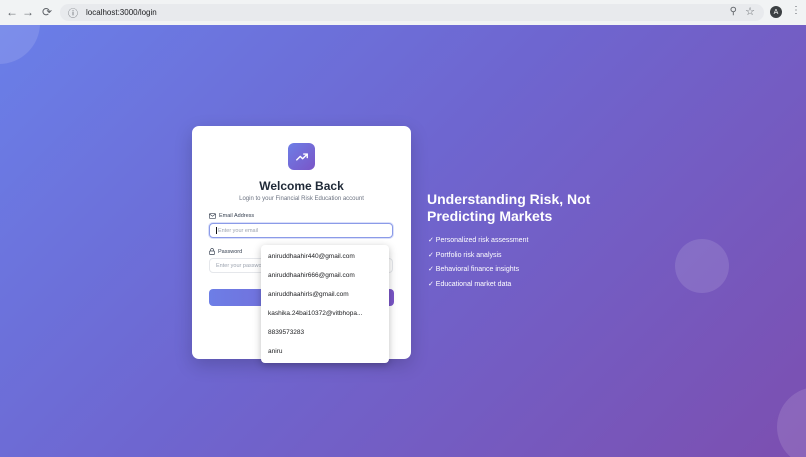 This screenshot has height=457, width=806. Describe the element at coordinates (301, 186) in the screenshot. I see `page-title: Welcome Back` at that location.